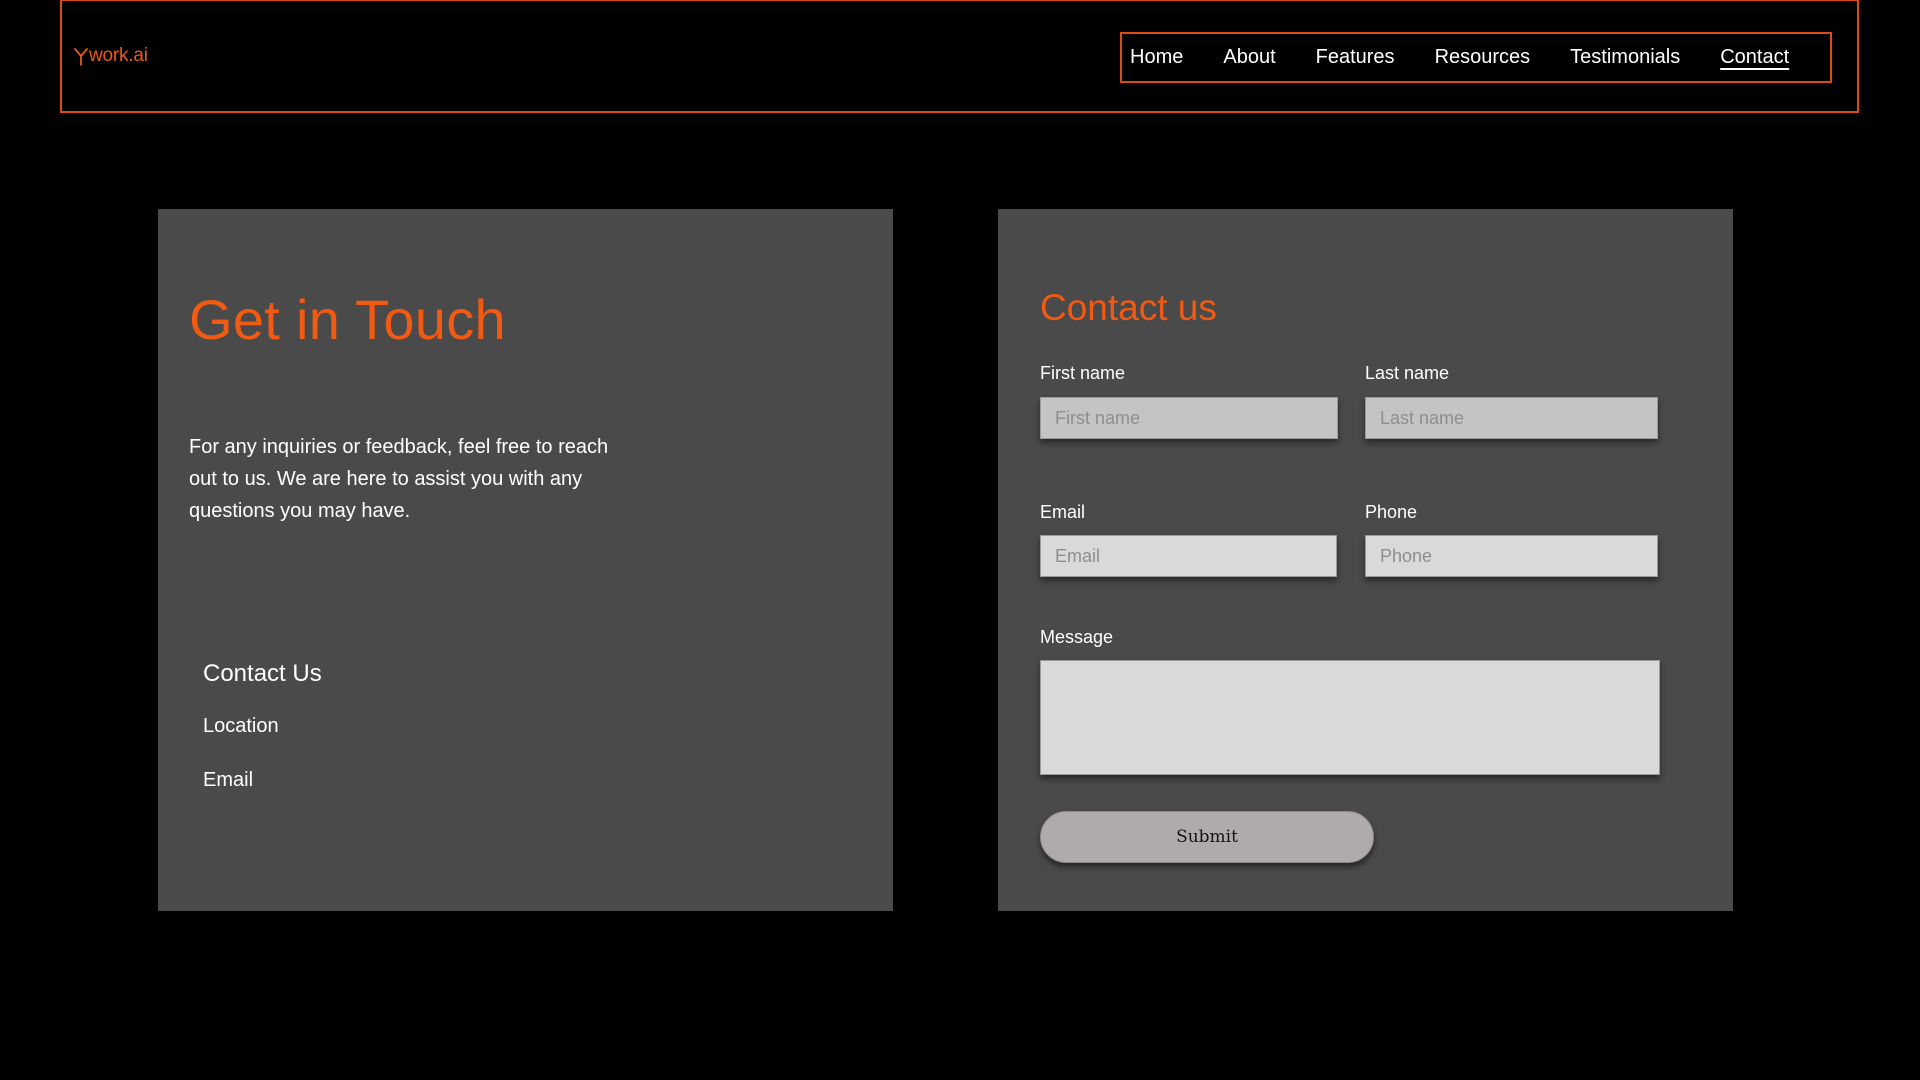 This screenshot has width=1920, height=1080. What do you see at coordinates (1625, 57) in the screenshot?
I see `nav-testimonials: Testimonials` at bounding box center [1625, 57].